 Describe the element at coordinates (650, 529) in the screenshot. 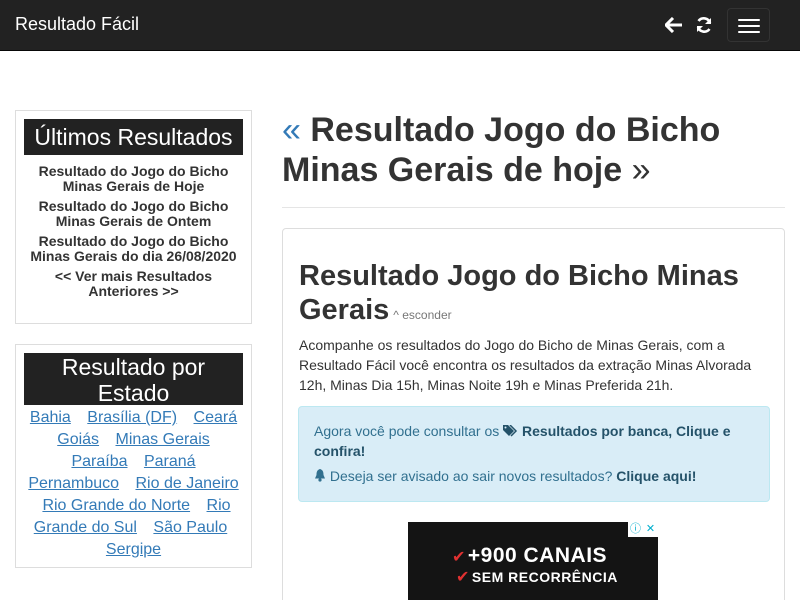

I see `ad-close-icon: ✕` at that location.